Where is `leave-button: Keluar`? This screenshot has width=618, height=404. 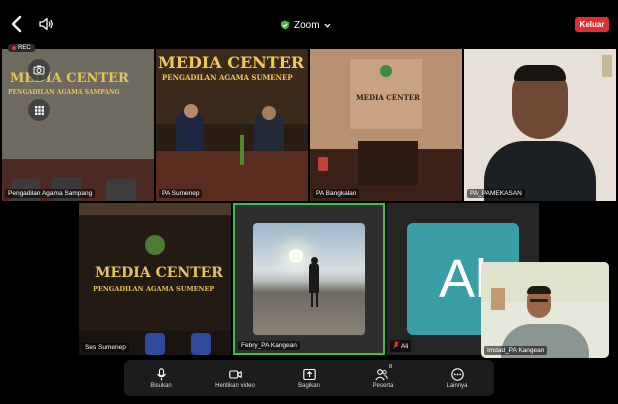 leave-button: Keluar is located at coordinates (592, 24).